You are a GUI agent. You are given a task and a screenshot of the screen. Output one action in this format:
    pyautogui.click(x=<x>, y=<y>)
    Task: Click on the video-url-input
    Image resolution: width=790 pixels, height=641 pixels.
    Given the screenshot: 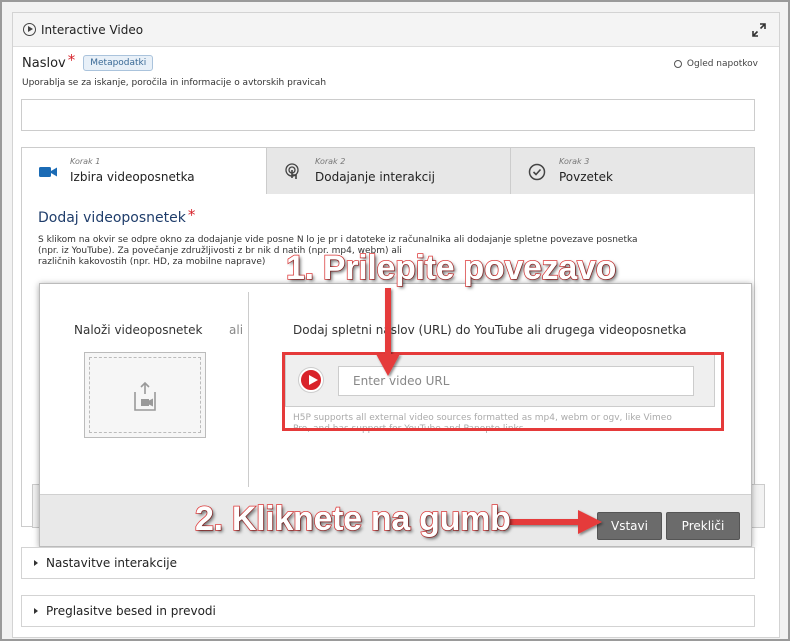 What is the action you would take?
    pyautogui.click(x=516, y=381)
    